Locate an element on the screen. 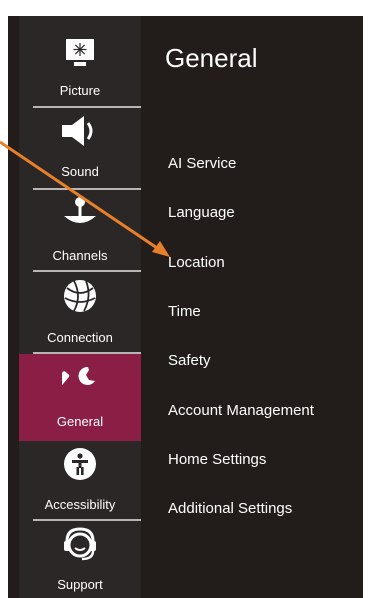  headset-icon is located at coordinates (80, 546).